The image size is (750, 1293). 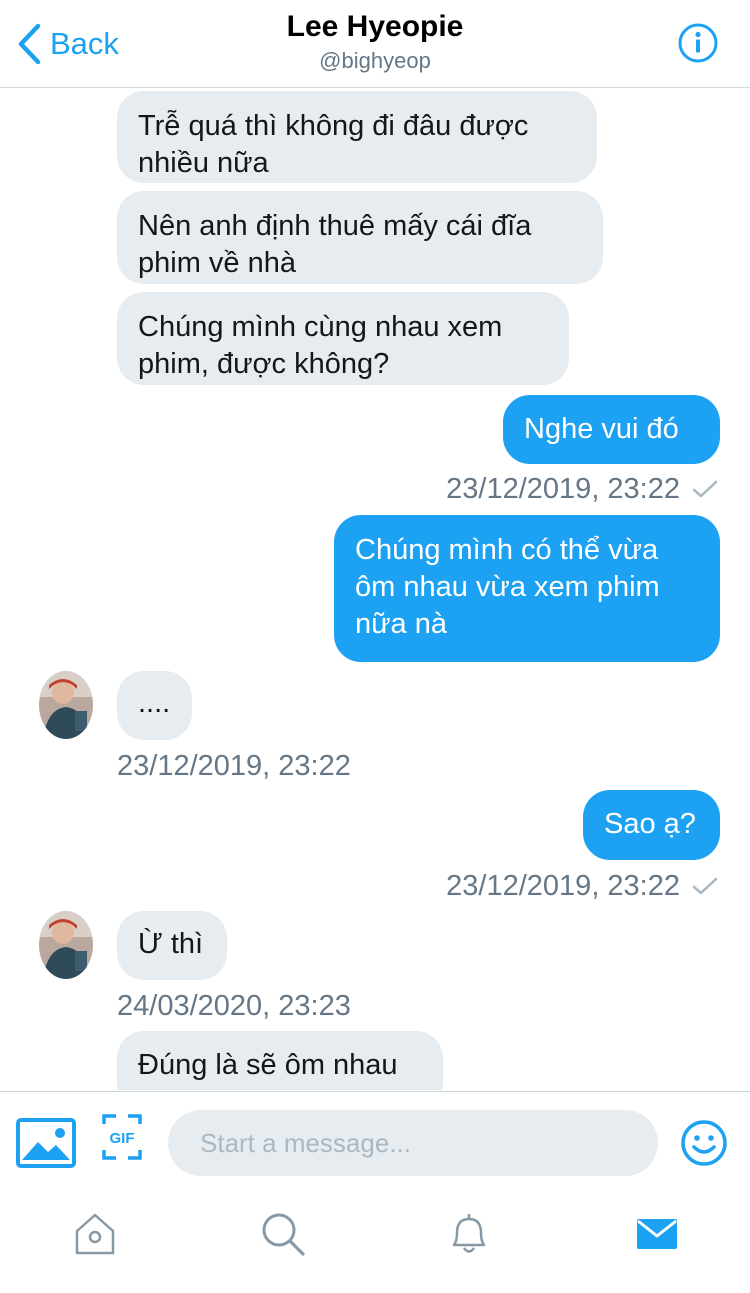 What do you see at coordinates (698, 43) in the screenshot?
I see `info-icon` at bounding box center [698, 43].